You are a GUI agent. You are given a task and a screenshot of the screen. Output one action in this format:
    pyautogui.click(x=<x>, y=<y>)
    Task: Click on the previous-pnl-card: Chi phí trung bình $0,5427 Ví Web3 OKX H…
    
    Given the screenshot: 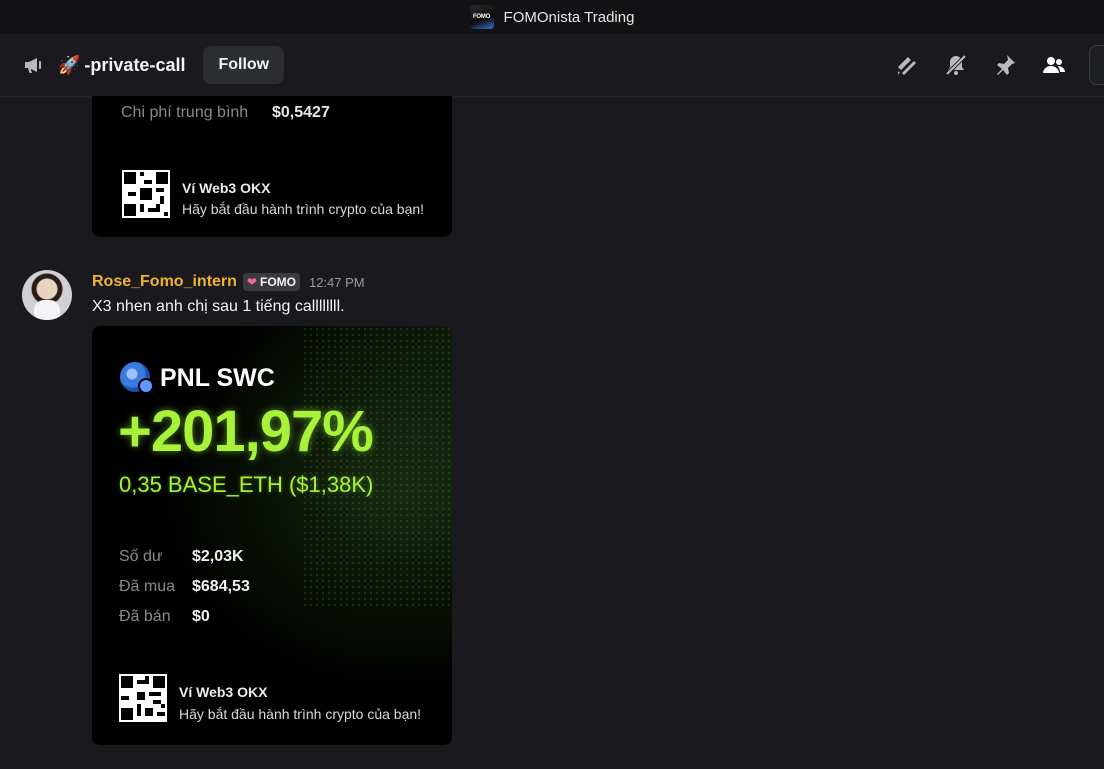 What is the action you would take?
    pyautogui.click(x=272, y=166)
    